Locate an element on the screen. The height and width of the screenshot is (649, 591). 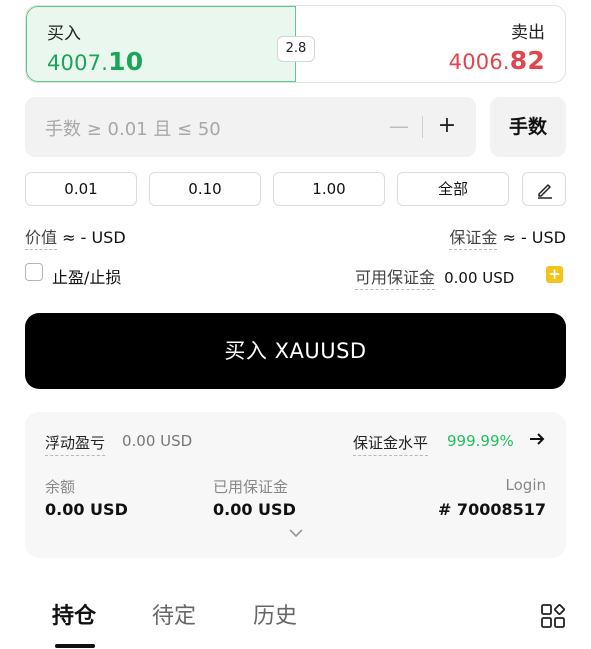
value-amount: ≈ - USD is located at coordinates (94, 237).